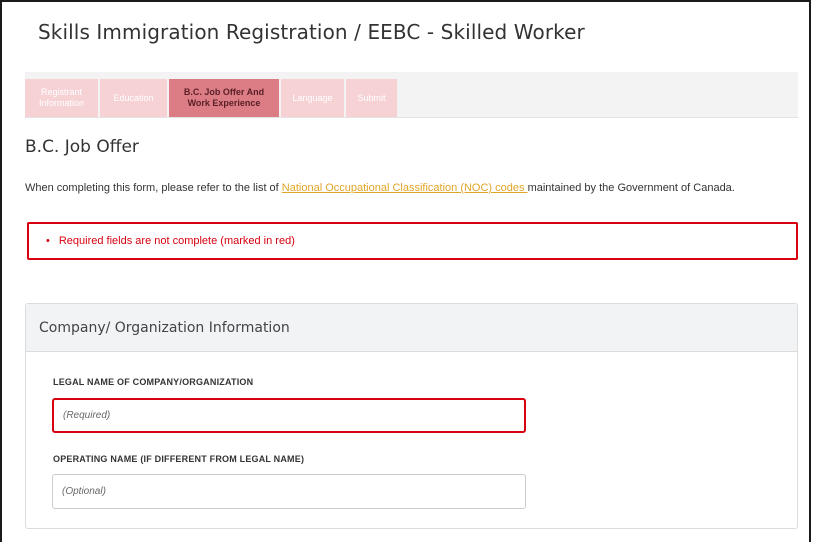 The width and height of the screenshot is (813, 542). I want to click on step-label: Registrant Information, so click(61, 97).